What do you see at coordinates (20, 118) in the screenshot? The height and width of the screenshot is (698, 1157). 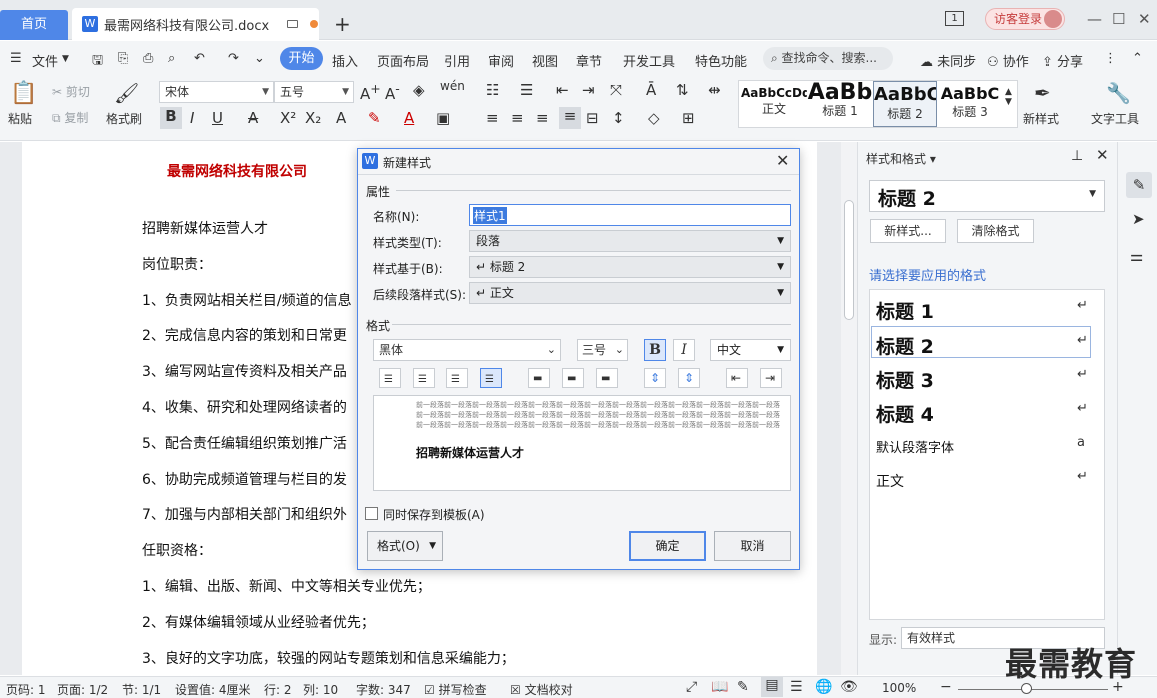 I see `paste-label: 粘贴` at bounding box center [20, 118].